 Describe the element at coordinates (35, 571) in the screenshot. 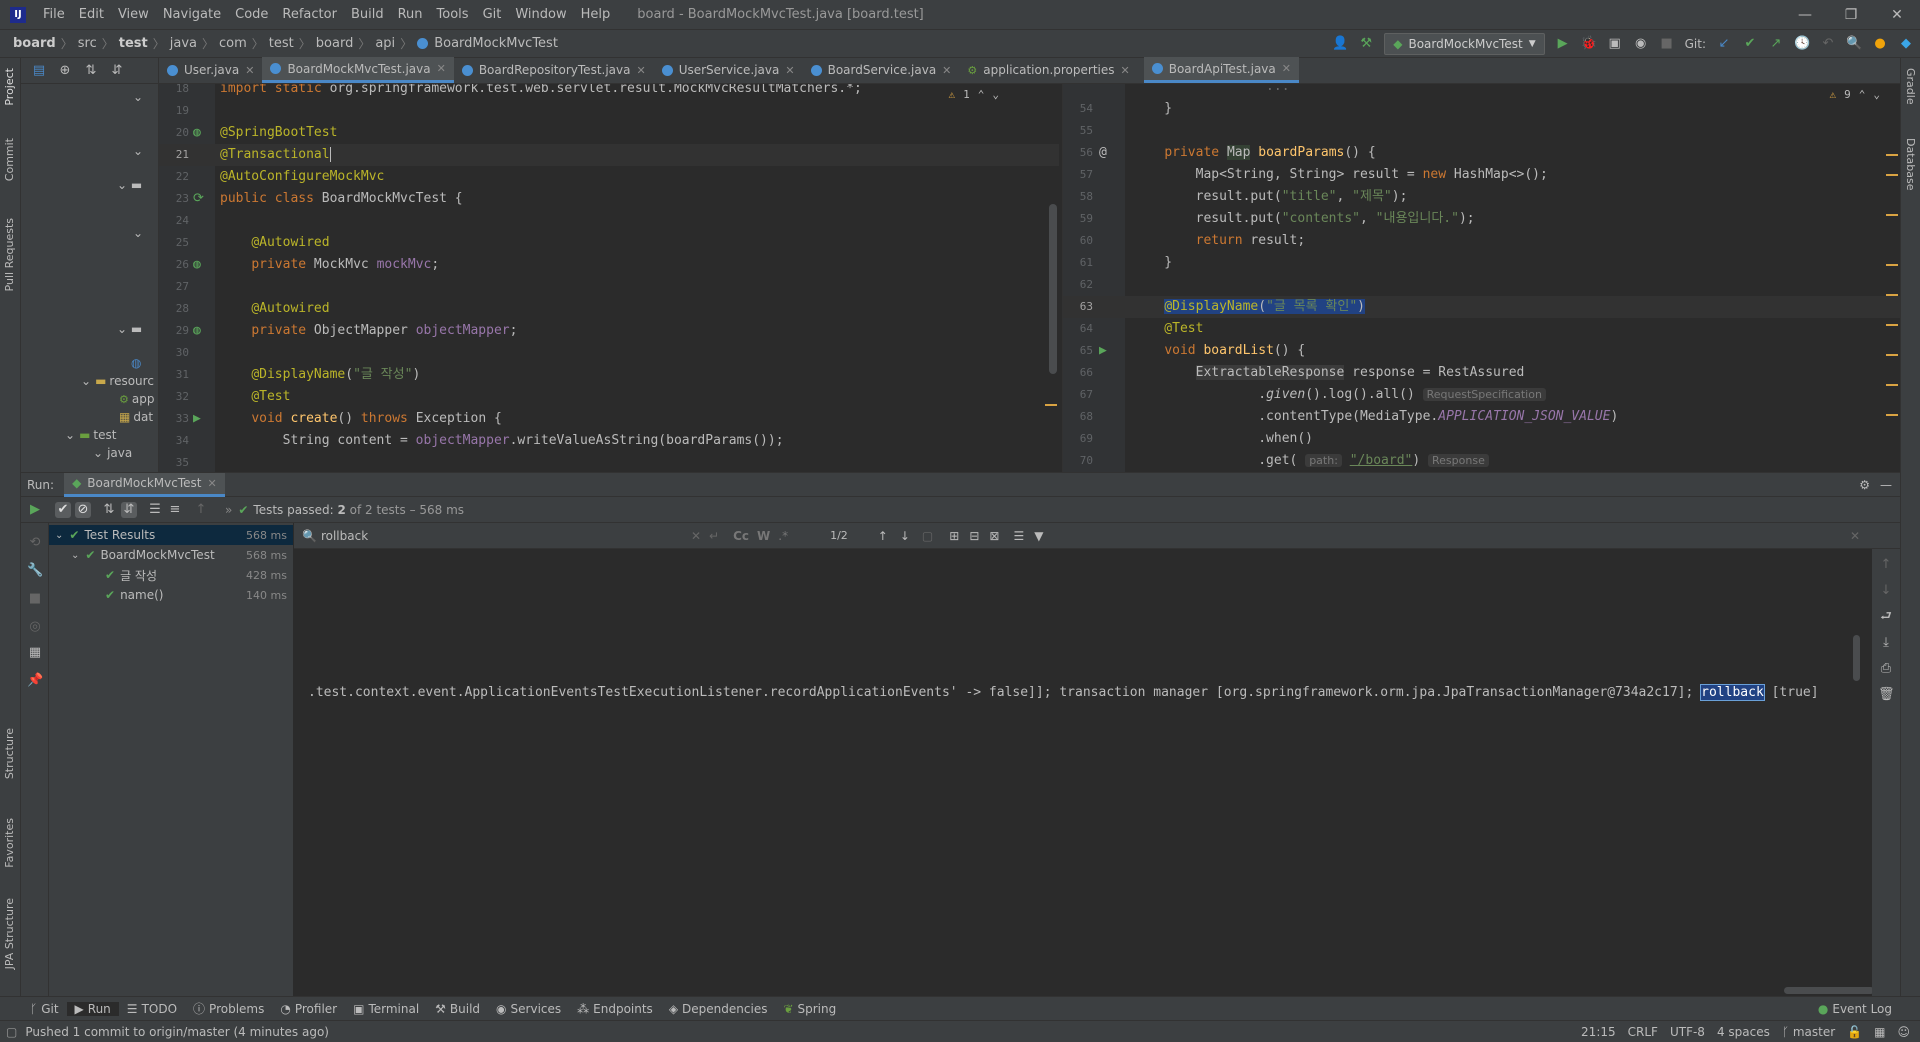

I see `wrench-icon: 🔧` at that location.